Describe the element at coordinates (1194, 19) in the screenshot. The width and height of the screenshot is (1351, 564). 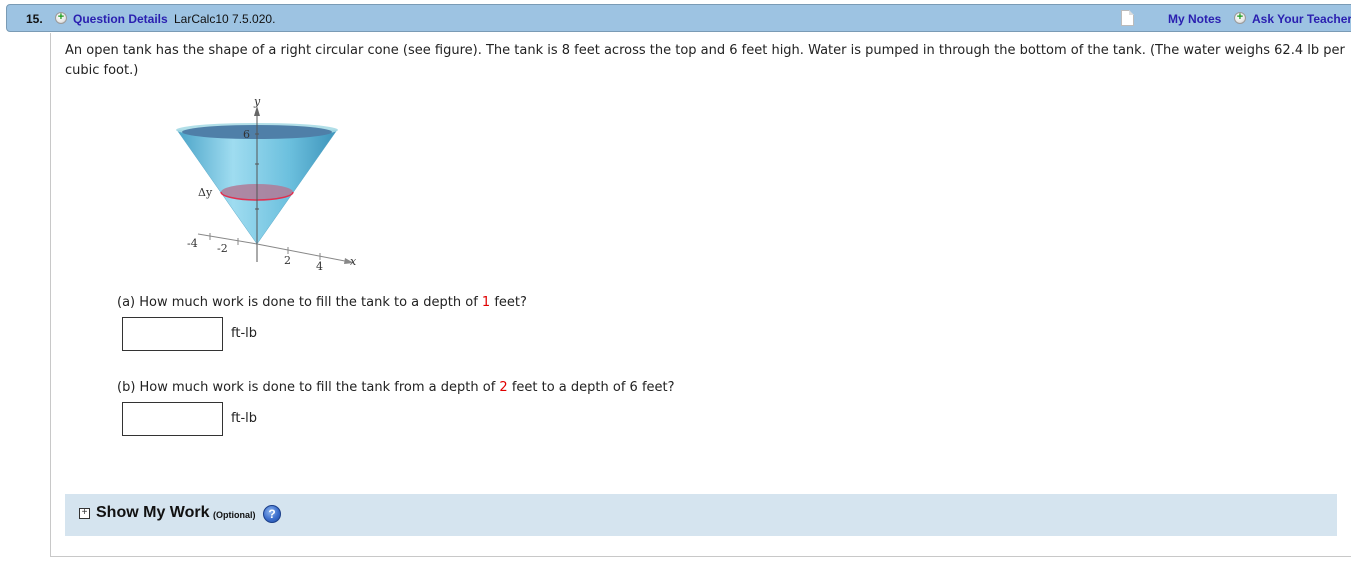
I see `my-notes-link: My Notes` at that location.